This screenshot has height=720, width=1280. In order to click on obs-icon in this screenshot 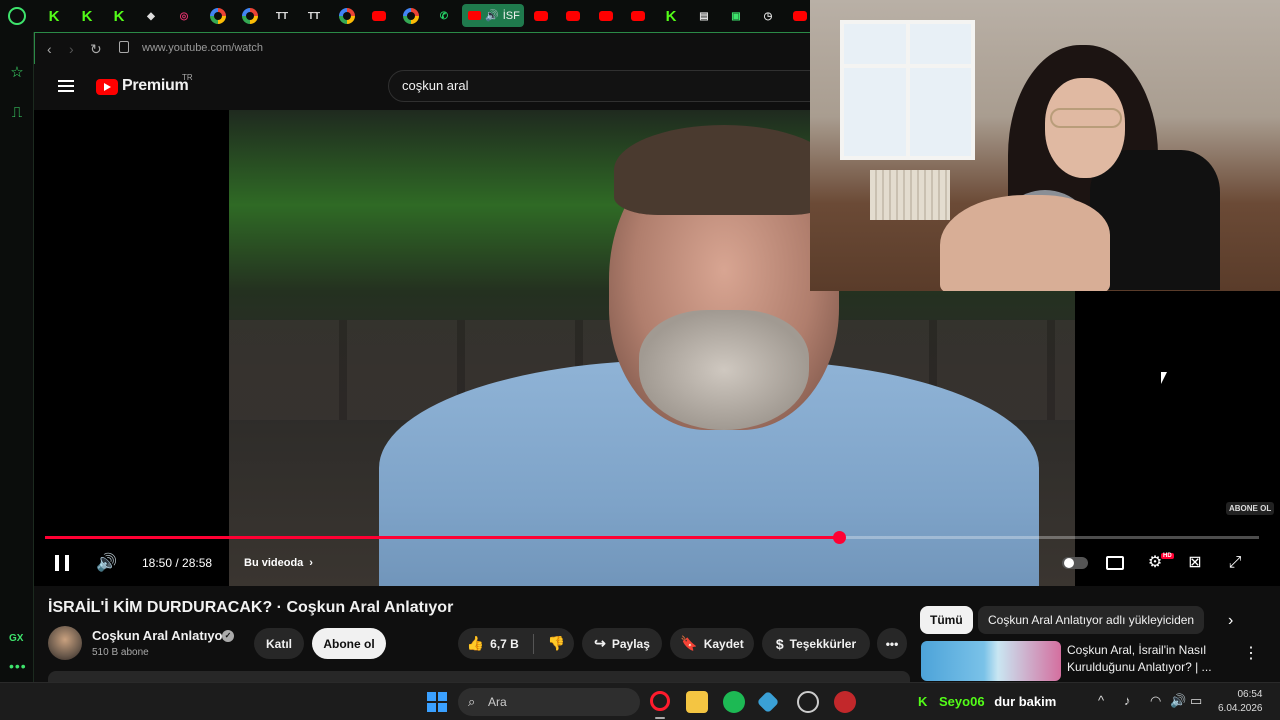, I will do `click(808, 702)`.